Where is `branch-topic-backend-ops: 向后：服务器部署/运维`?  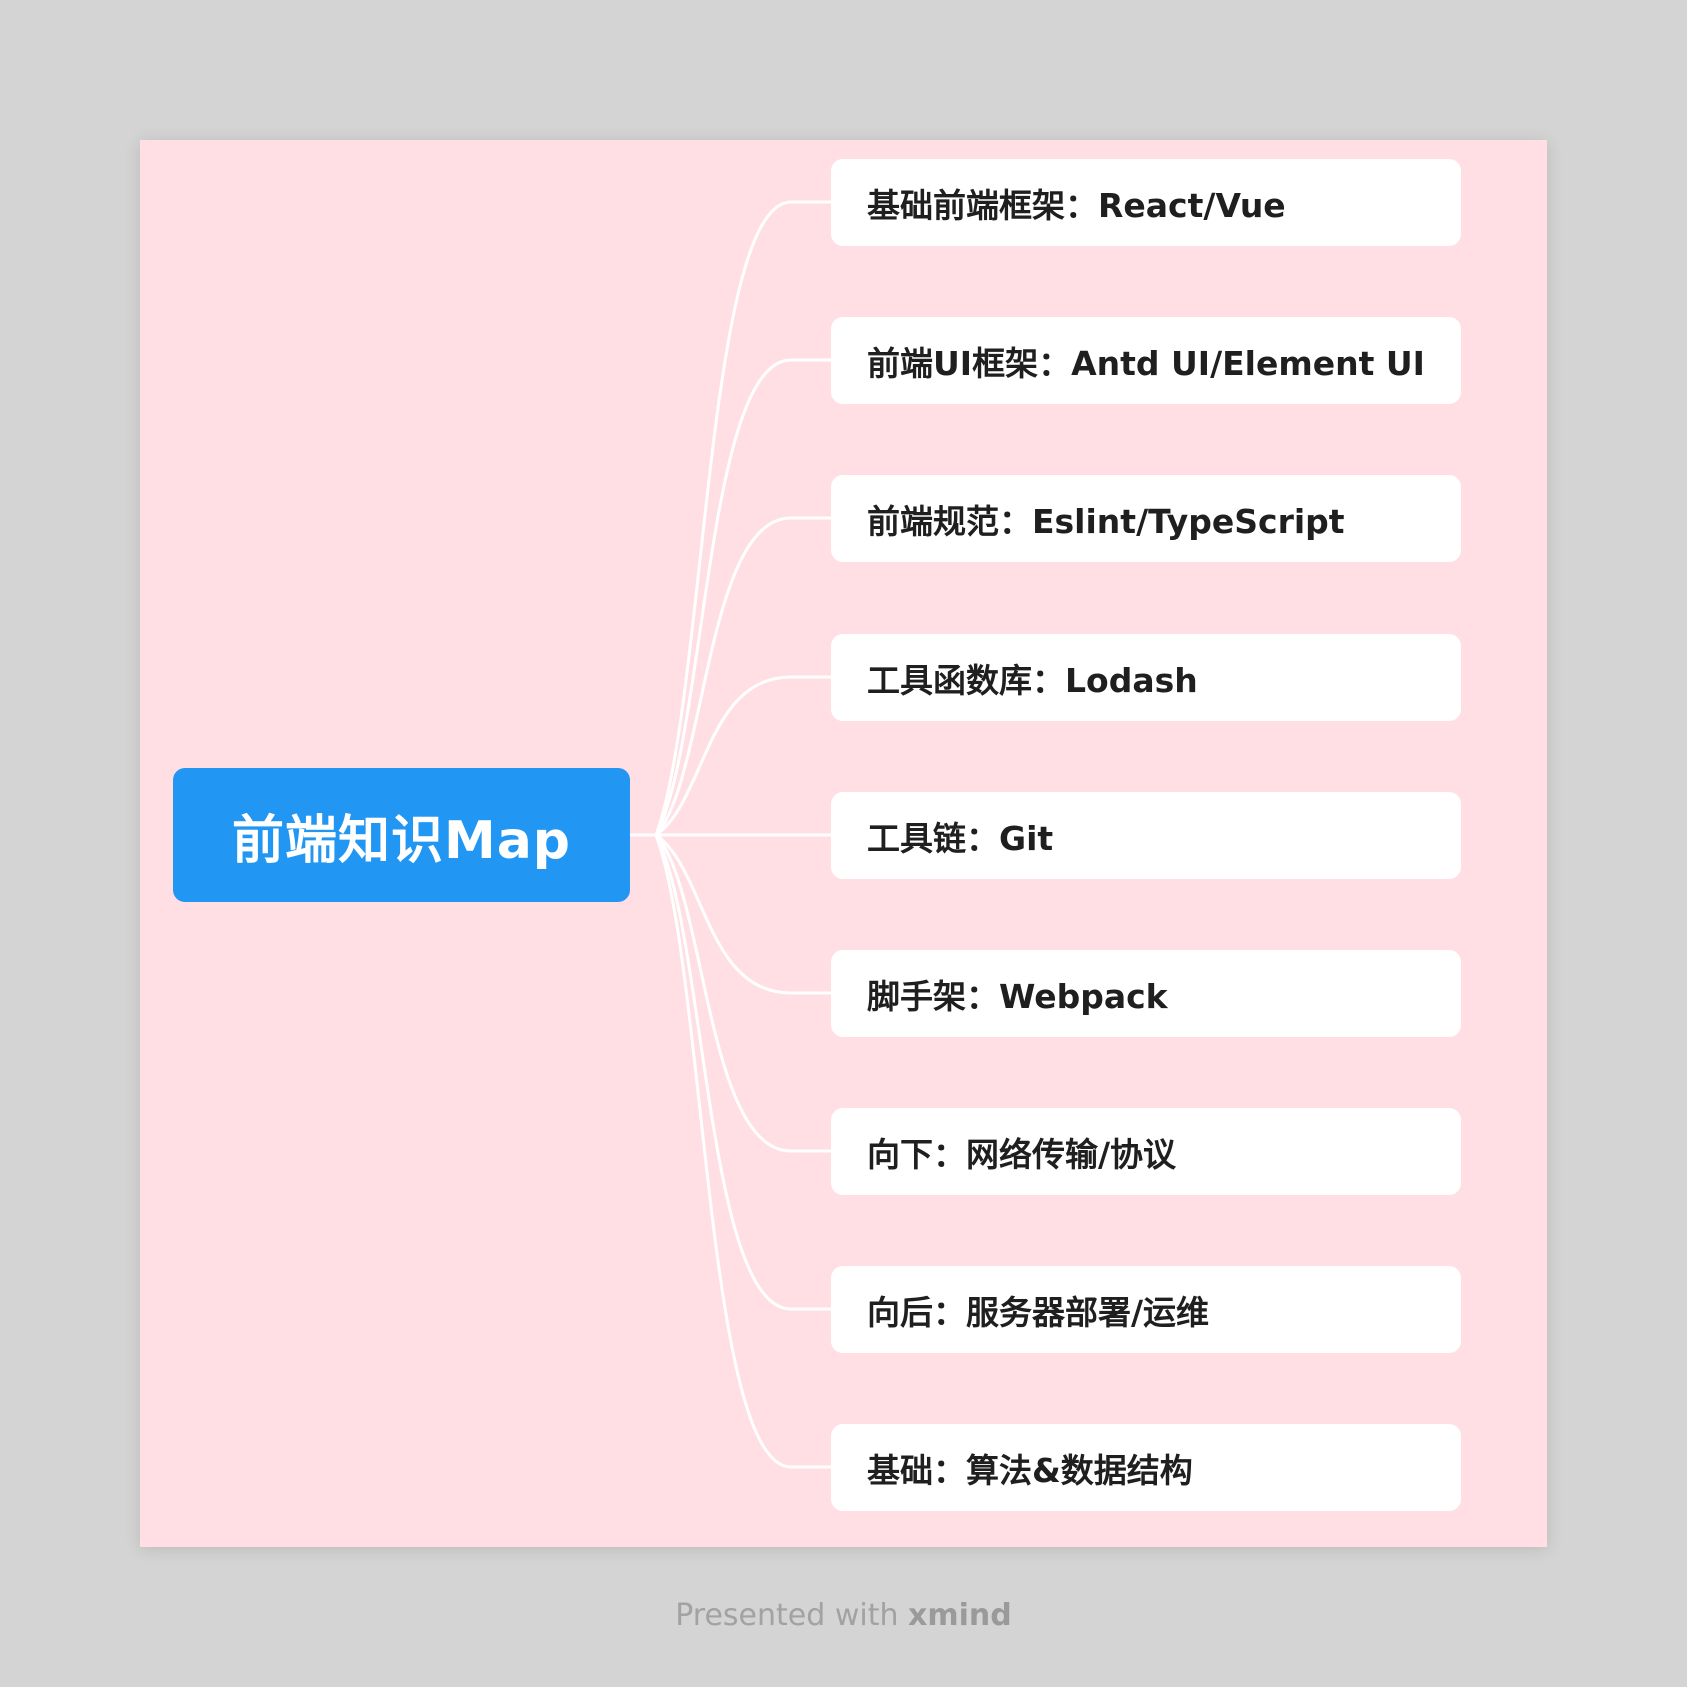 branch-topic-backend-ops: 向后：服务器部署/运维 is located at coordinates (1146, 1309).